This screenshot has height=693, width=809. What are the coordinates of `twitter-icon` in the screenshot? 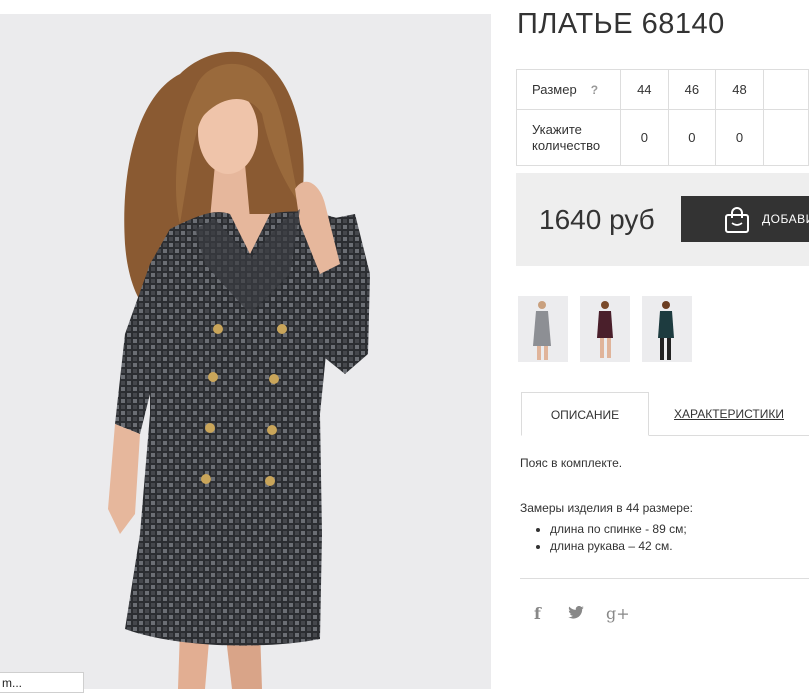 It's located at (576, 614).